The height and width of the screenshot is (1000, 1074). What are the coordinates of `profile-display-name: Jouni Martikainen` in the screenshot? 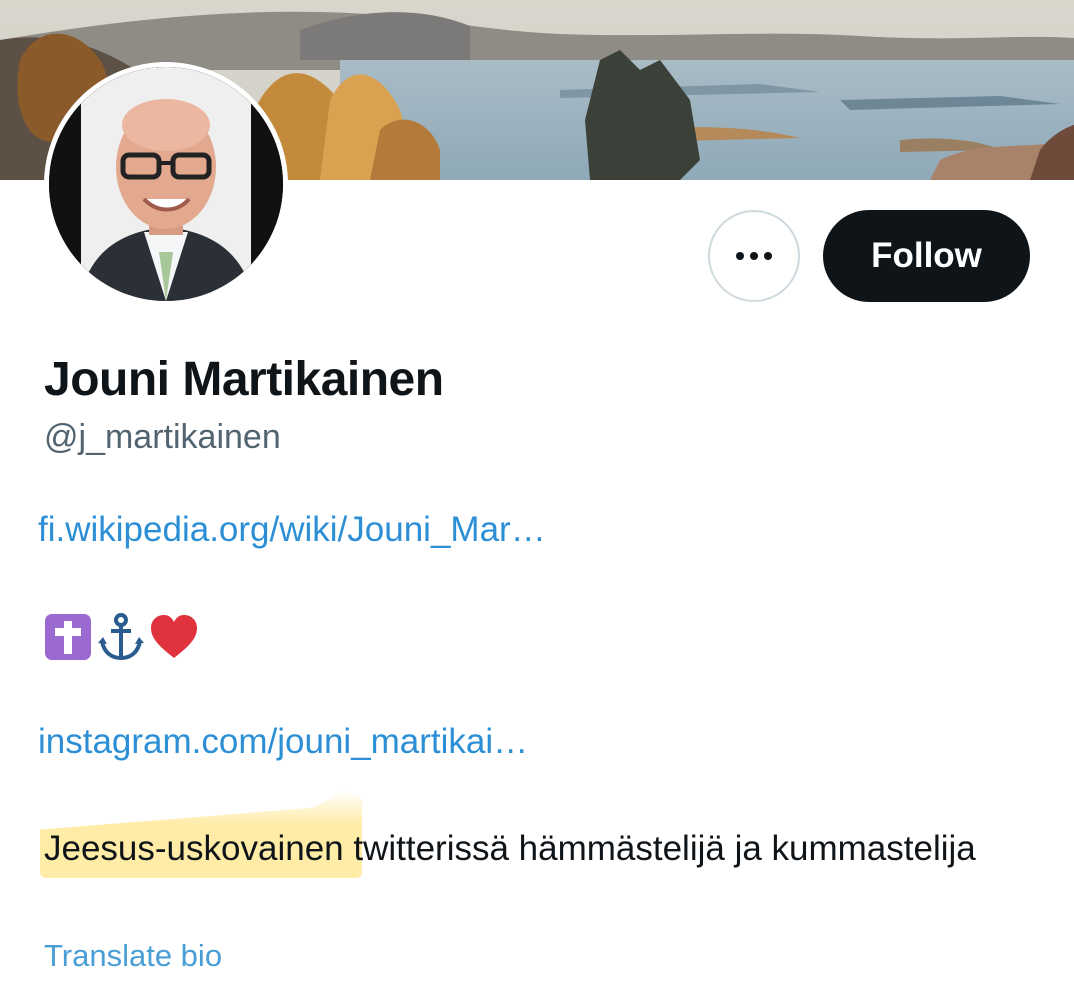 It's located at (244, 379).